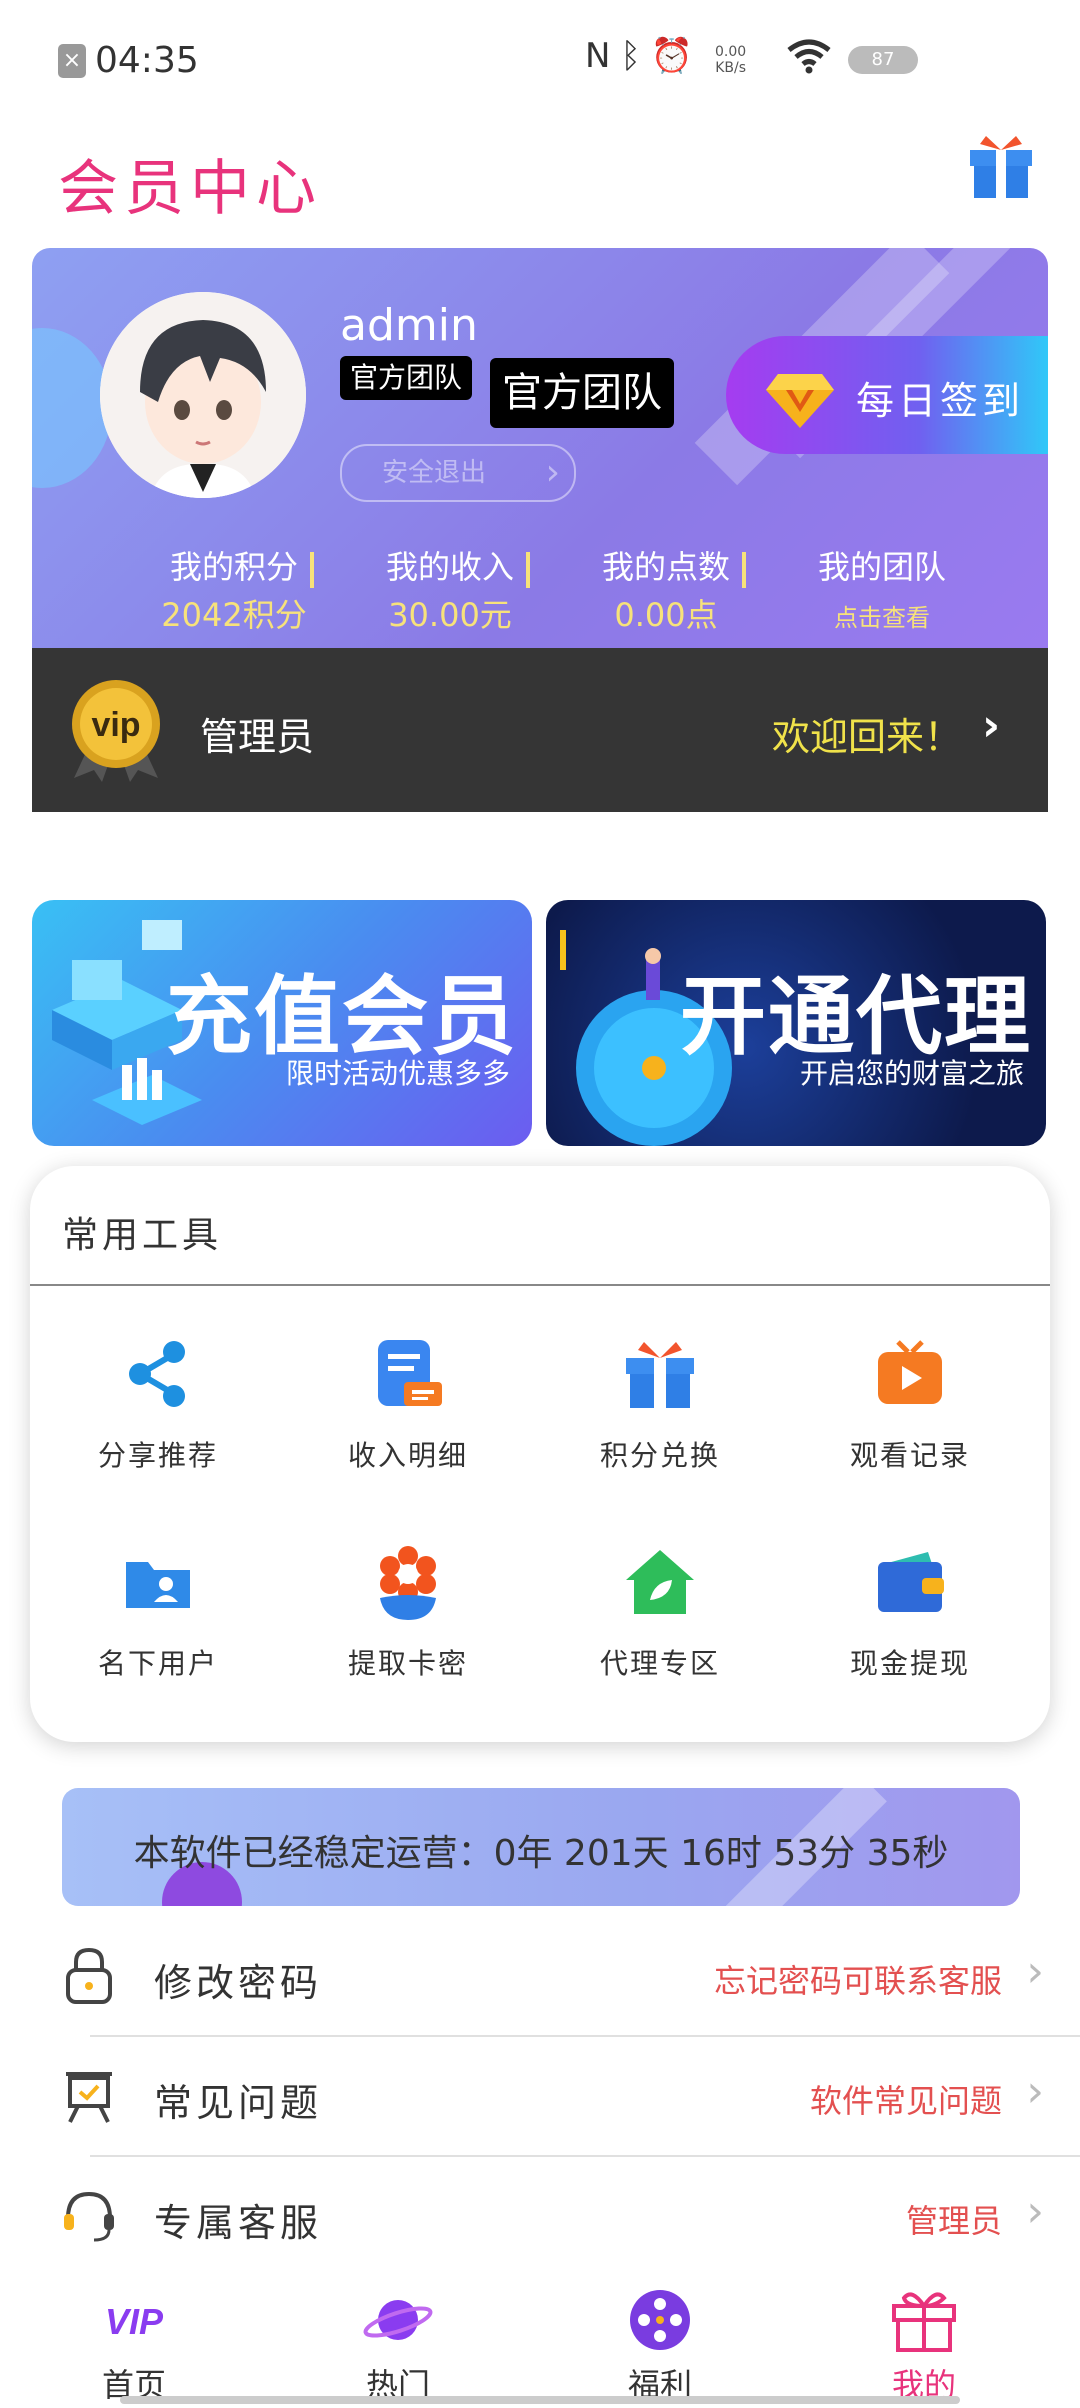 This screenshot has width=1080, height=2408. I want to click on open-agent-banner: 开通代理 开启您的财富之旅, so click(796, 1023).